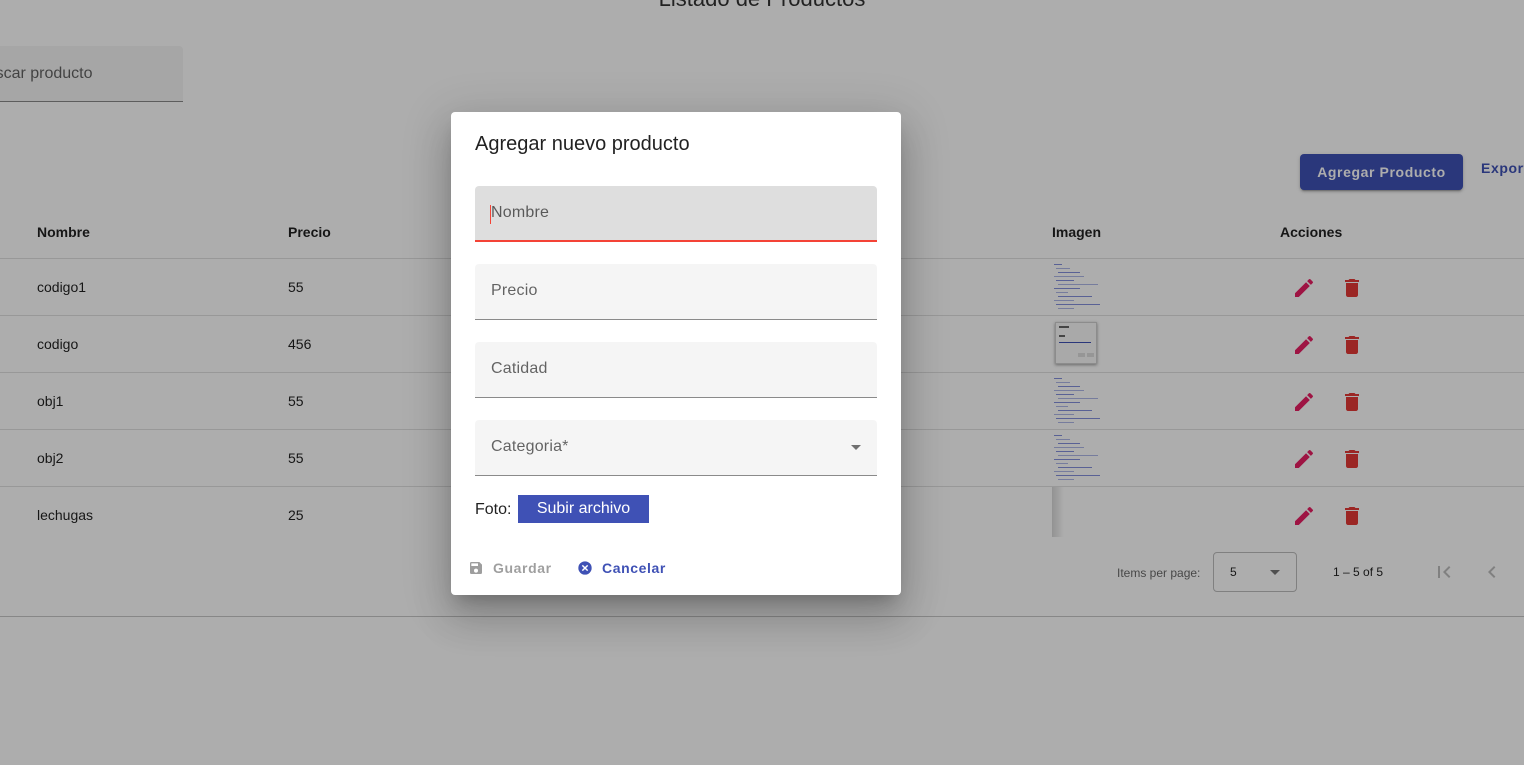 The height and width of the screenshot is (765, 1524). I want to click on save-button: Guardar, so click(510, 568).